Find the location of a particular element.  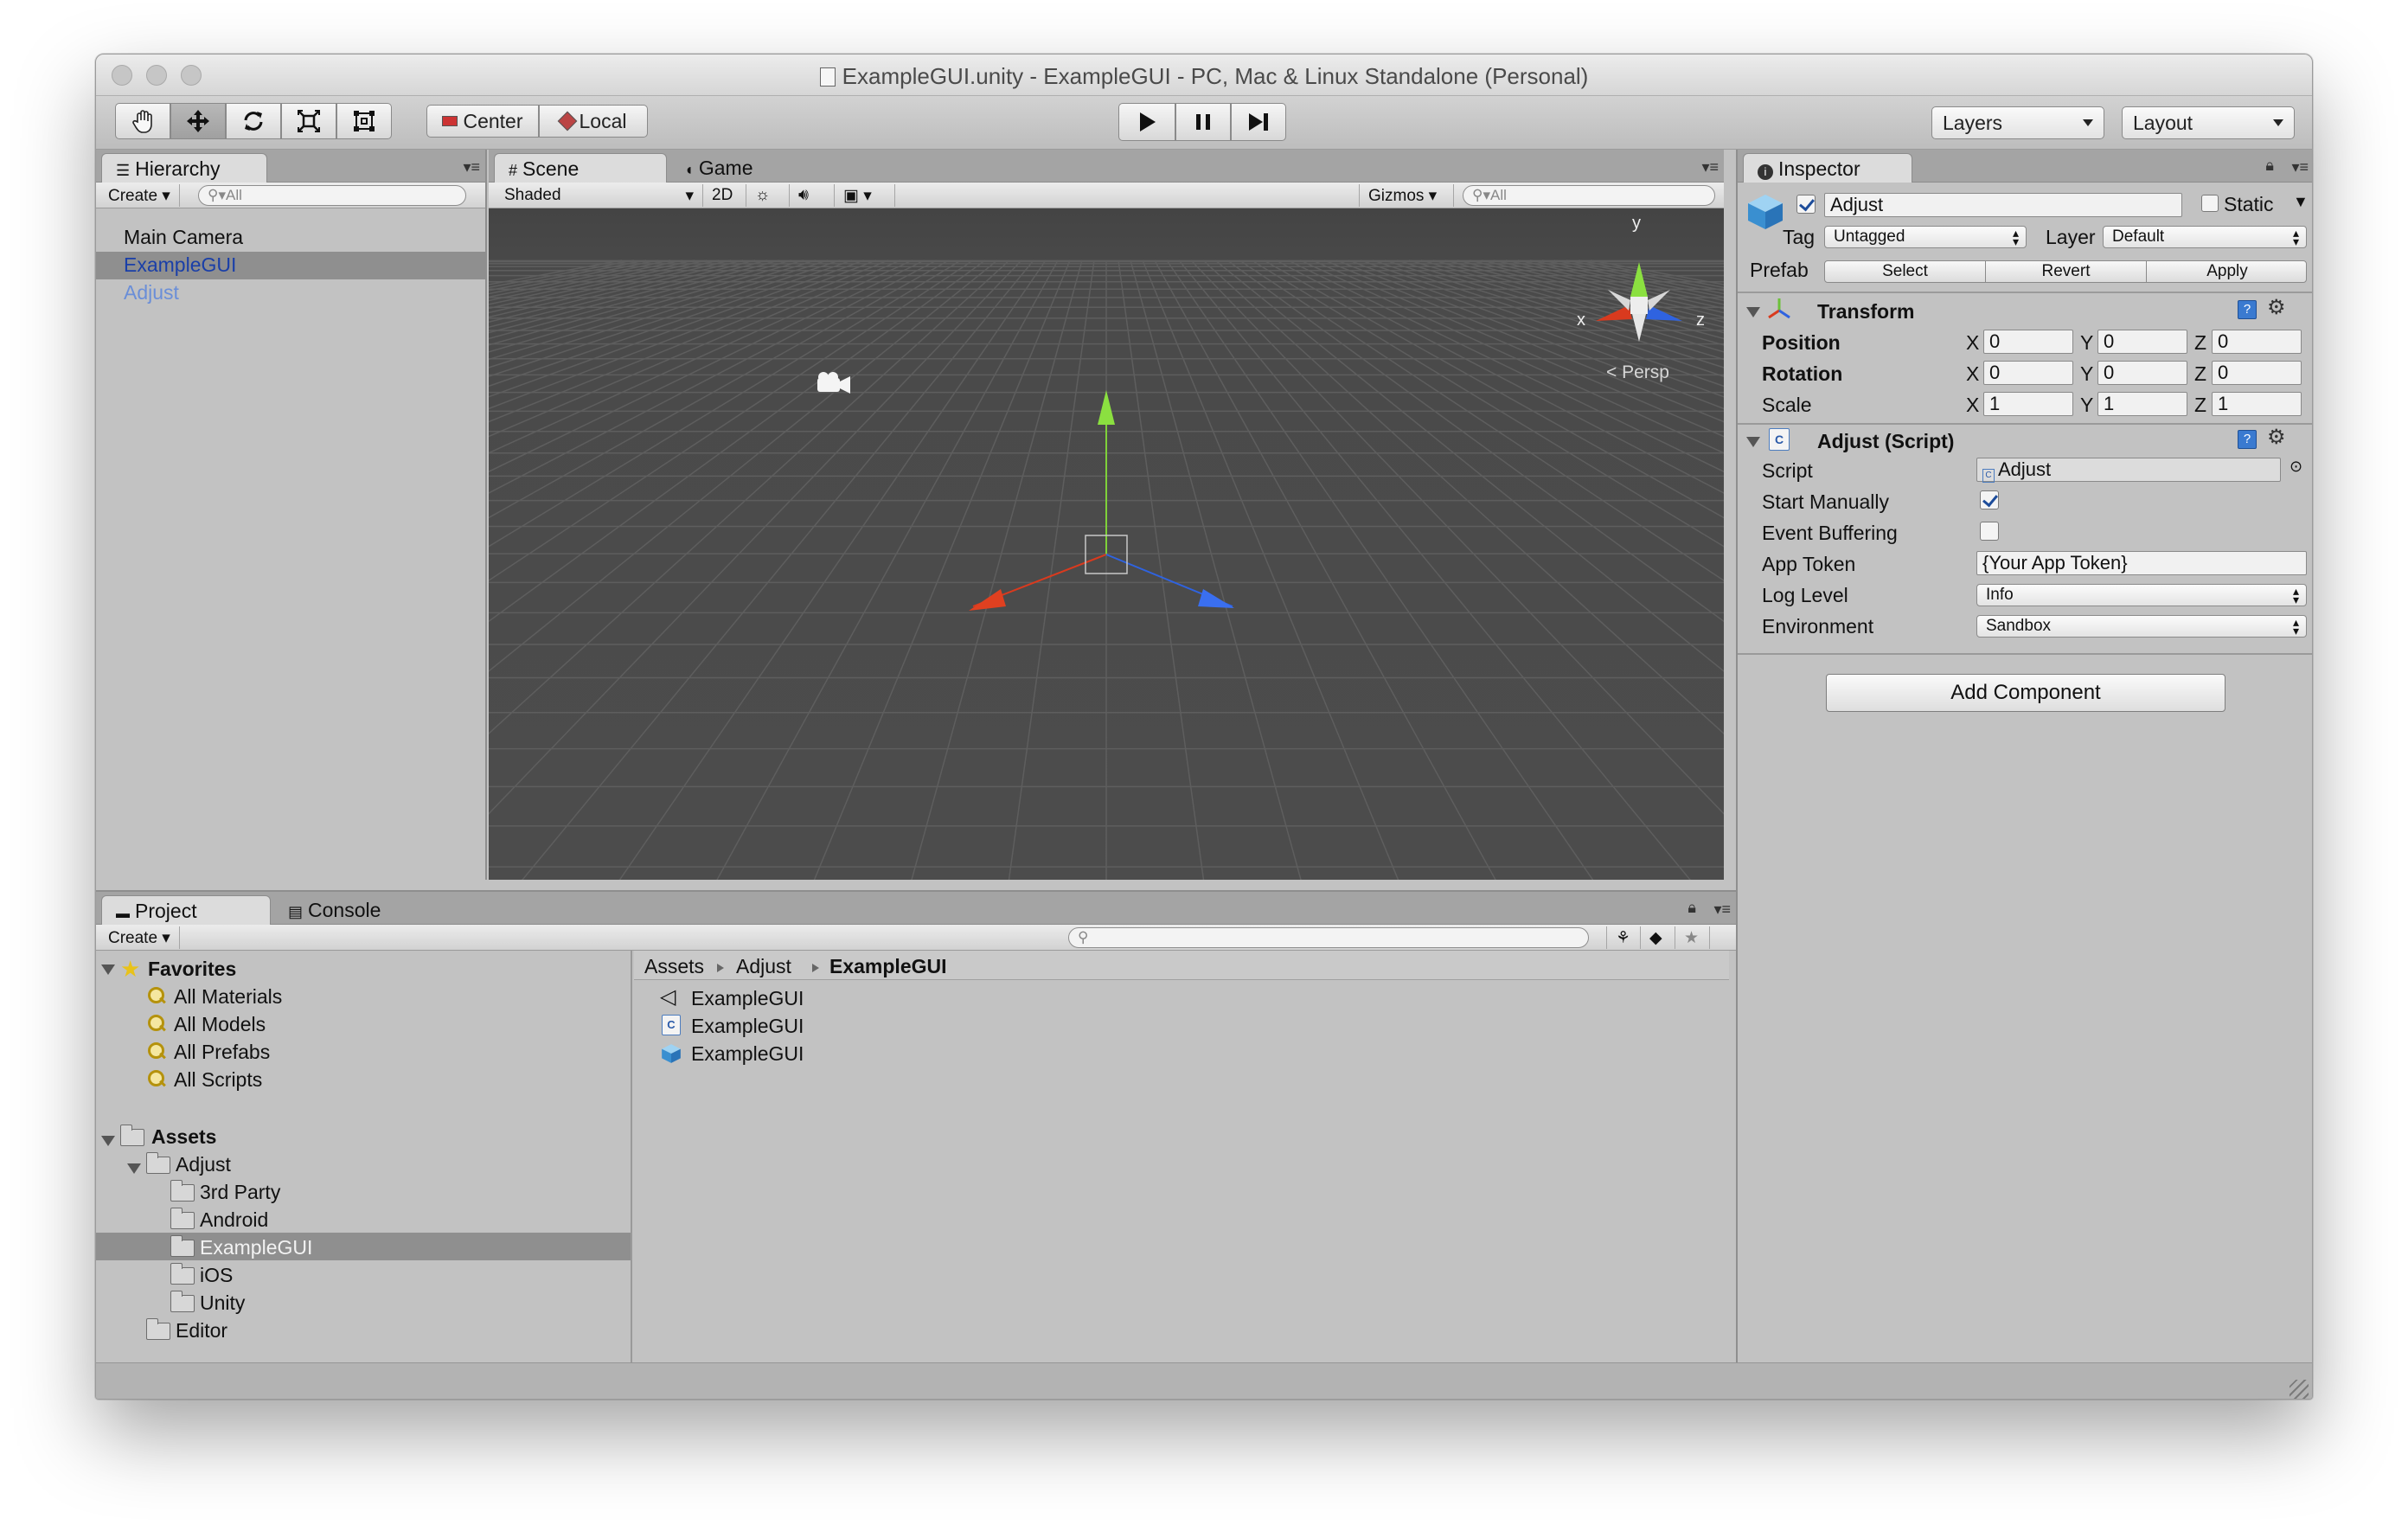

favorite-all-scripts: All Scripts is located at coordinates (218, 1080).